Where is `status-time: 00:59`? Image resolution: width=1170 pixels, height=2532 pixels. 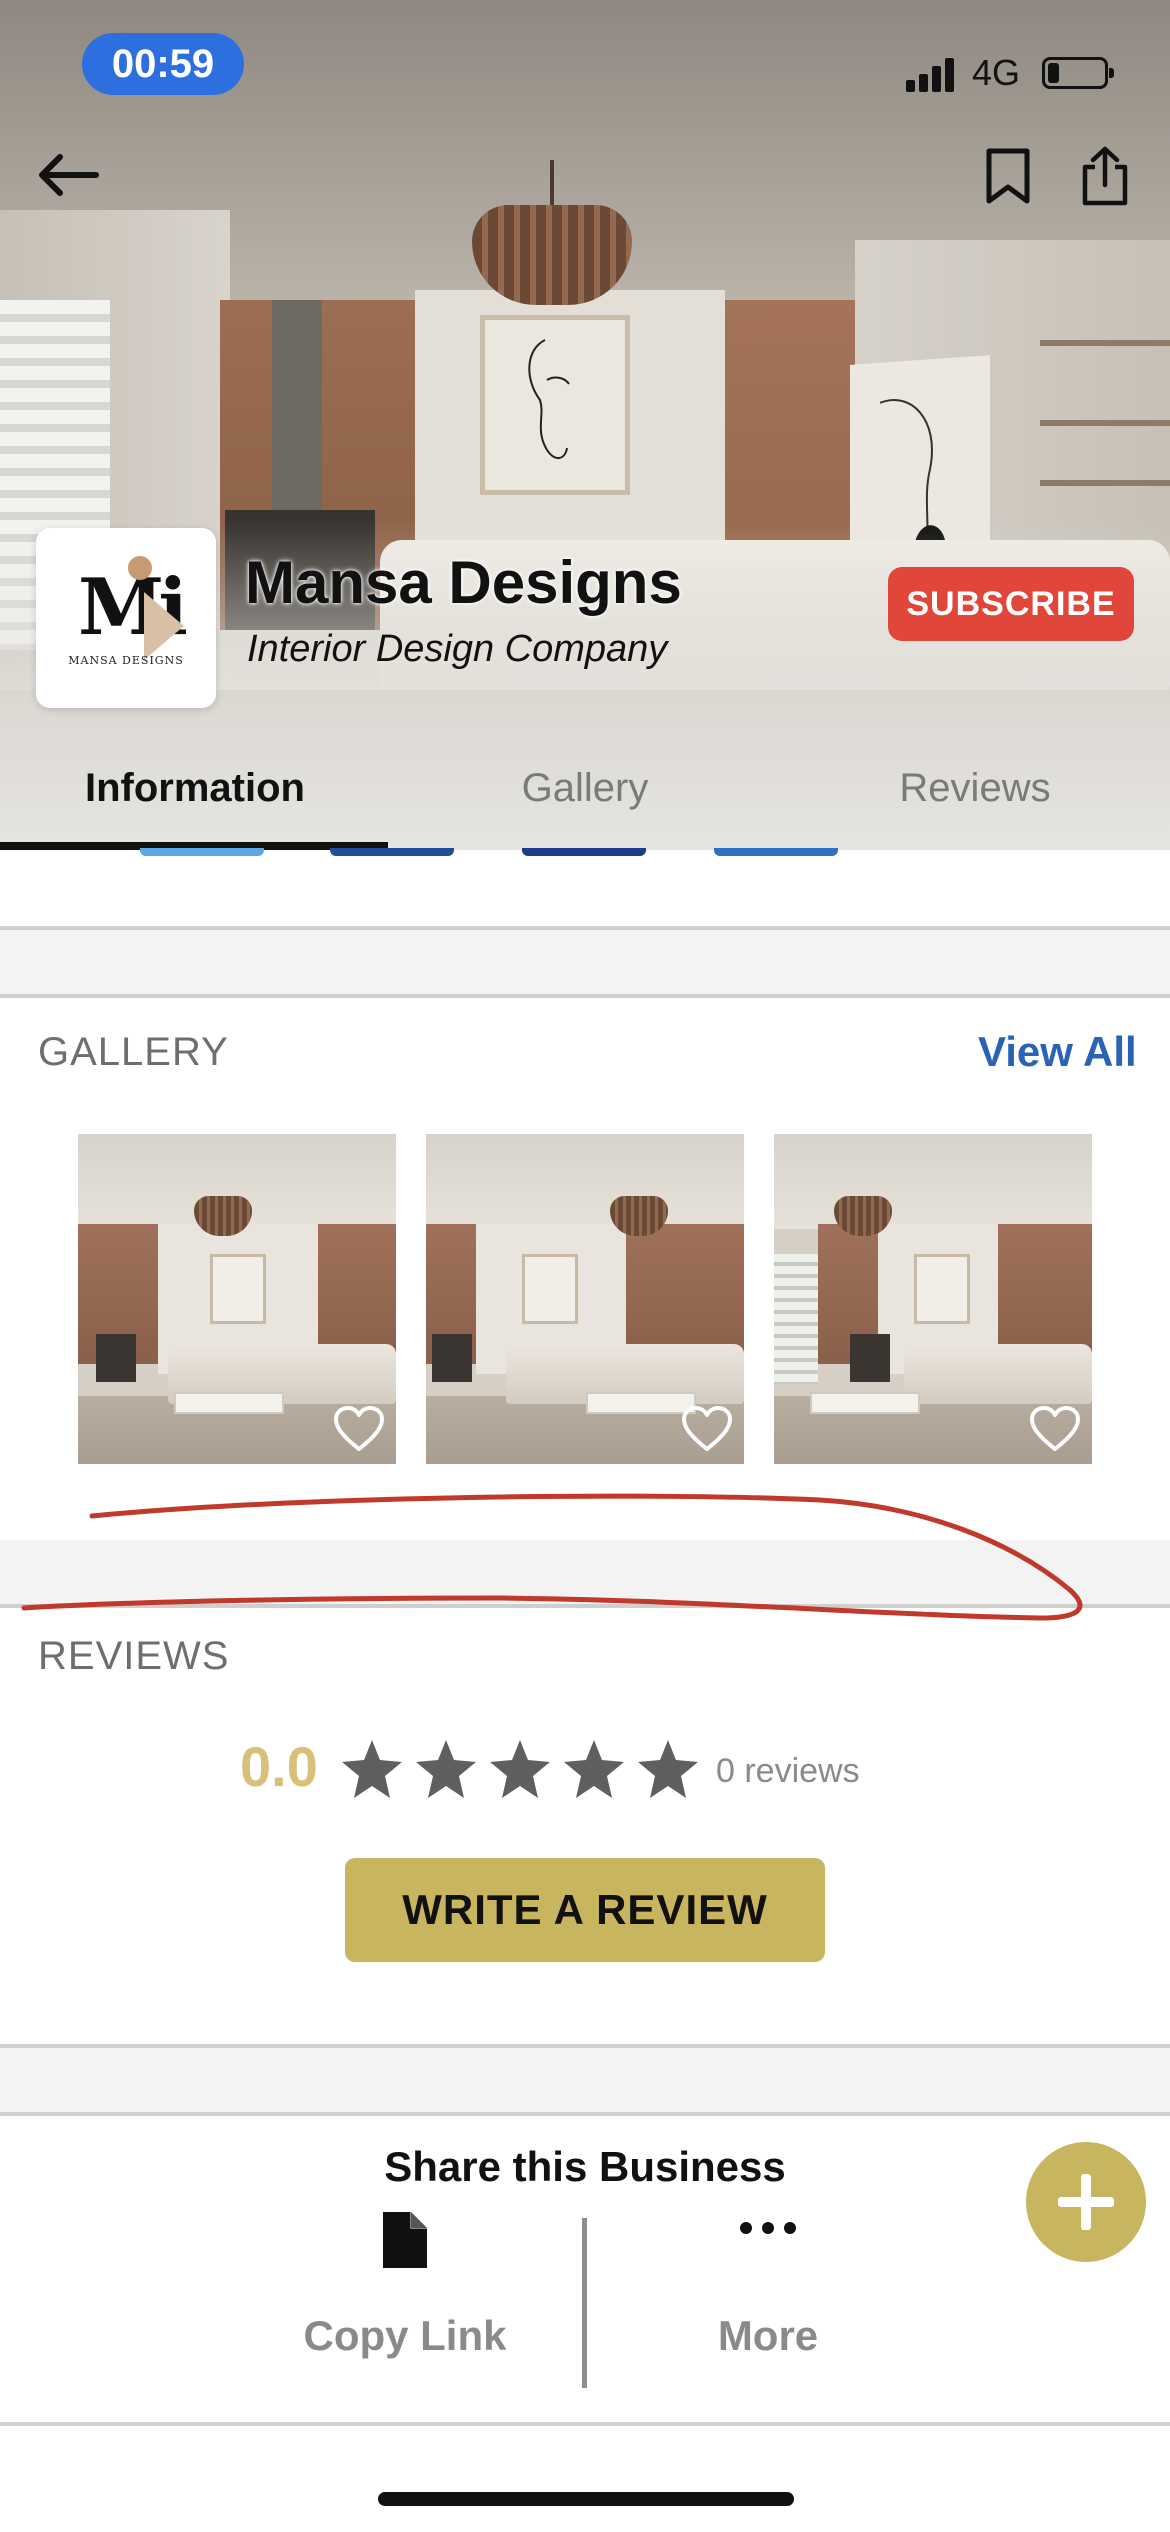 status-time: 00:59 is located at coordinates (163, 64).